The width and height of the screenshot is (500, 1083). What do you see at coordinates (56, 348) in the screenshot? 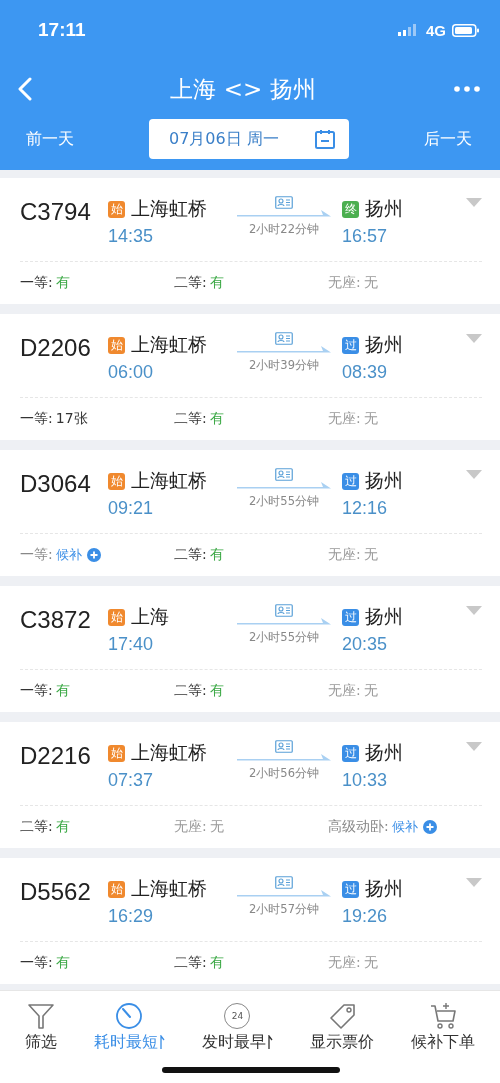
I see `train-number: D2206` at bounding box center [56, 348].